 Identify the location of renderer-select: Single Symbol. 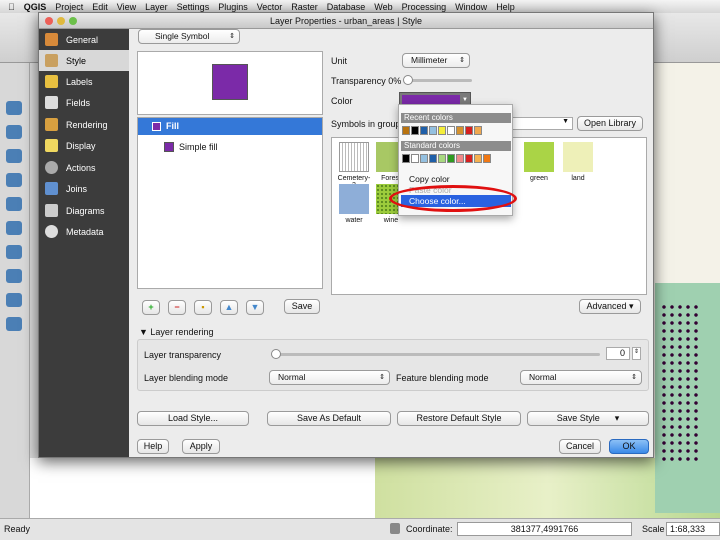
(189, 36).